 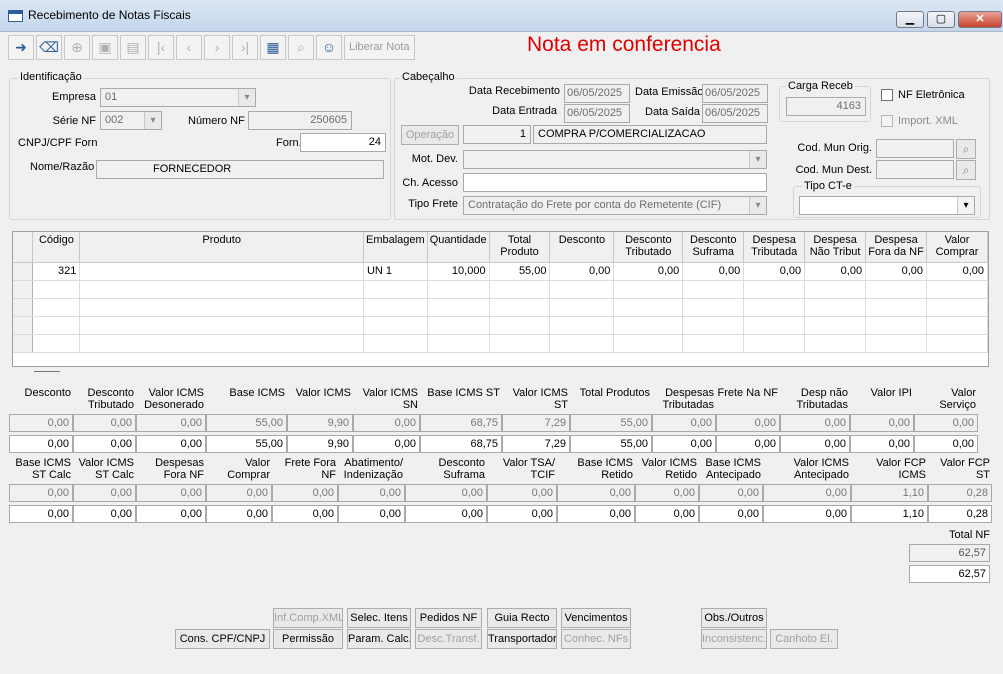 I want to click on pedidos-nf-button: Pedidos NF, so click(x=448, y=618).